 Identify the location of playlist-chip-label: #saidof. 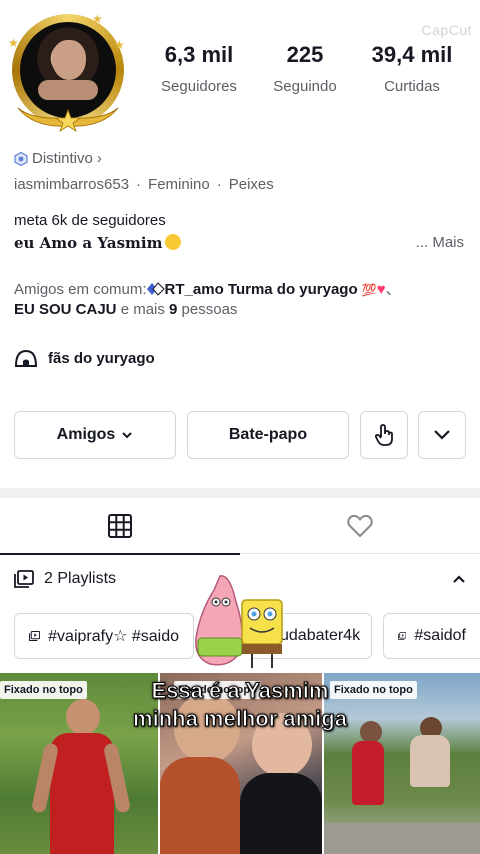
(440, 635).